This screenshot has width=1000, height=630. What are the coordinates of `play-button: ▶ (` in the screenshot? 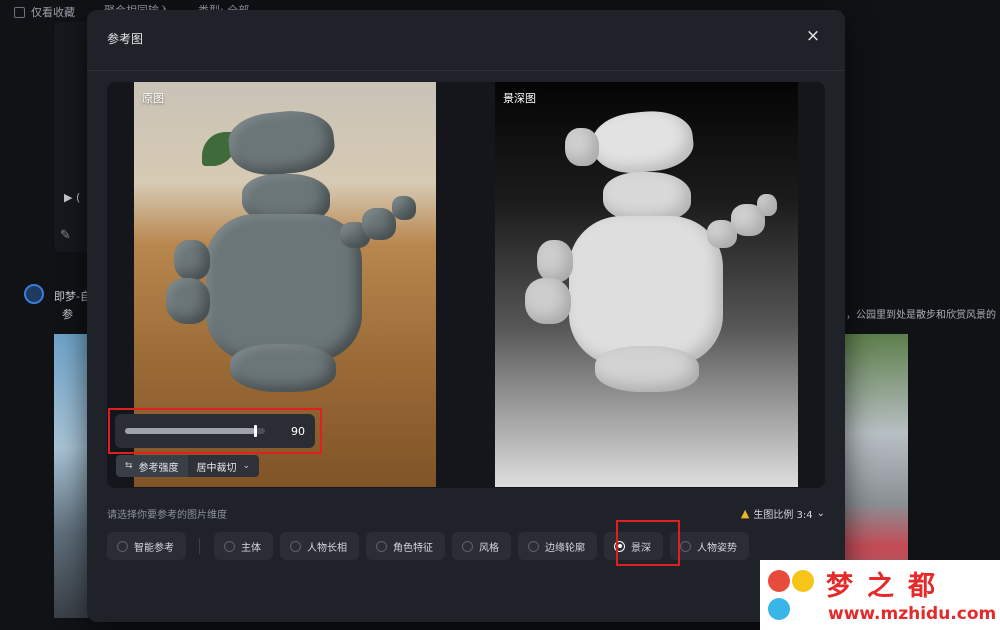 It's located at (72, 197).